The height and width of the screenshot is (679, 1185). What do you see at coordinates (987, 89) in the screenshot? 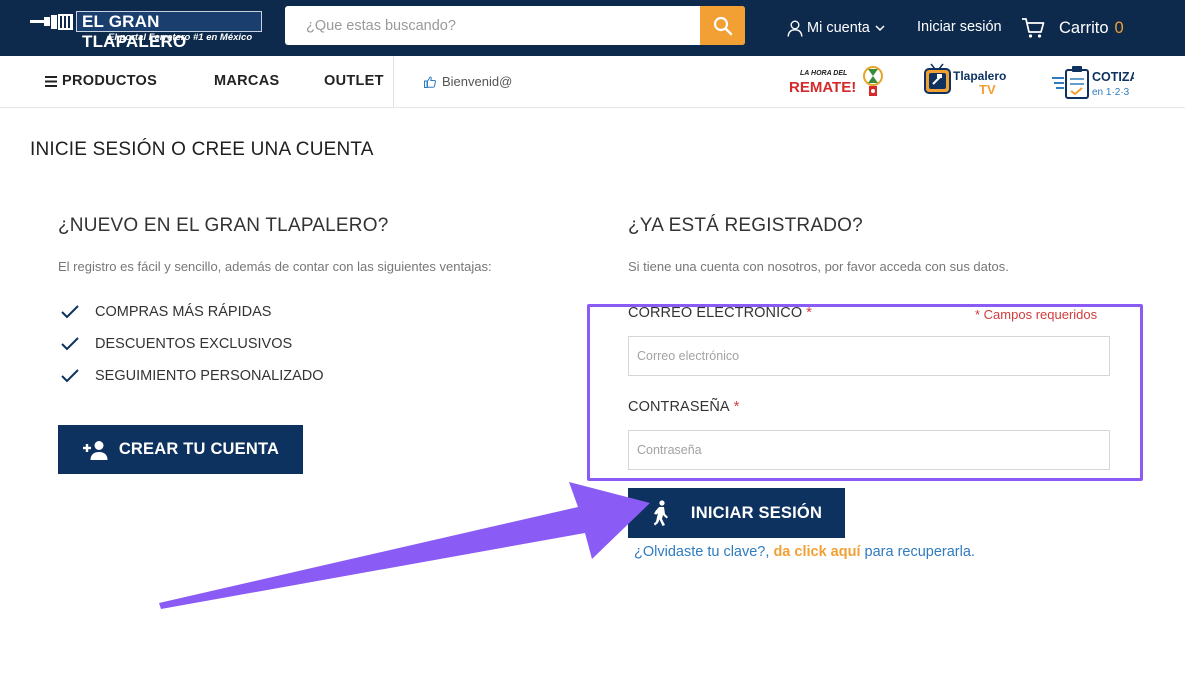
I see `tv-sub-text: TV` at bounding box center [987, 89].